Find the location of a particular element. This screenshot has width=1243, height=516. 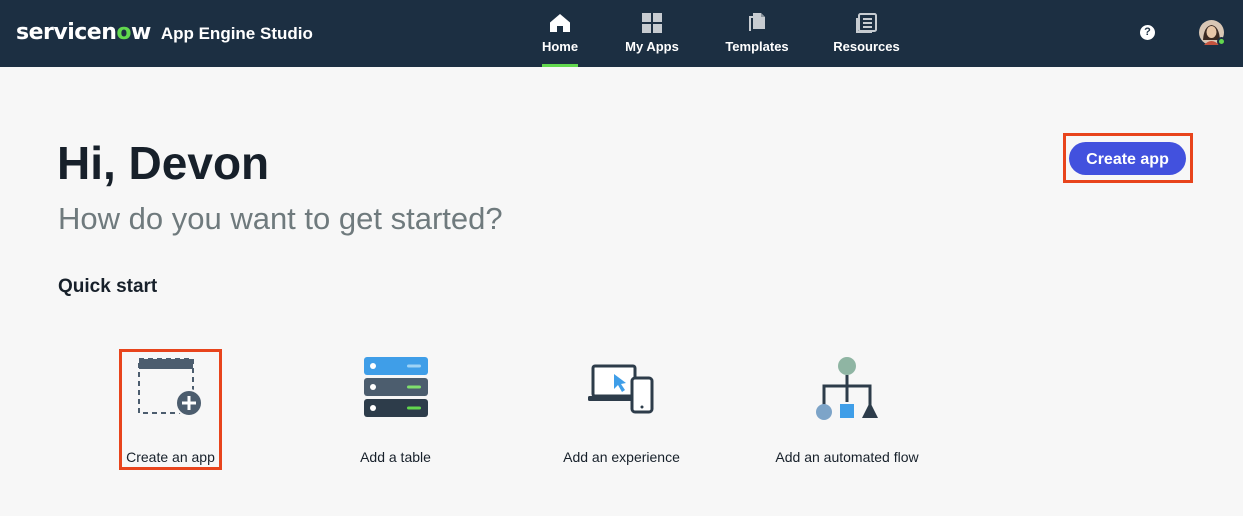

nav-templates-label: Templates is located at coordinates (757, 46).